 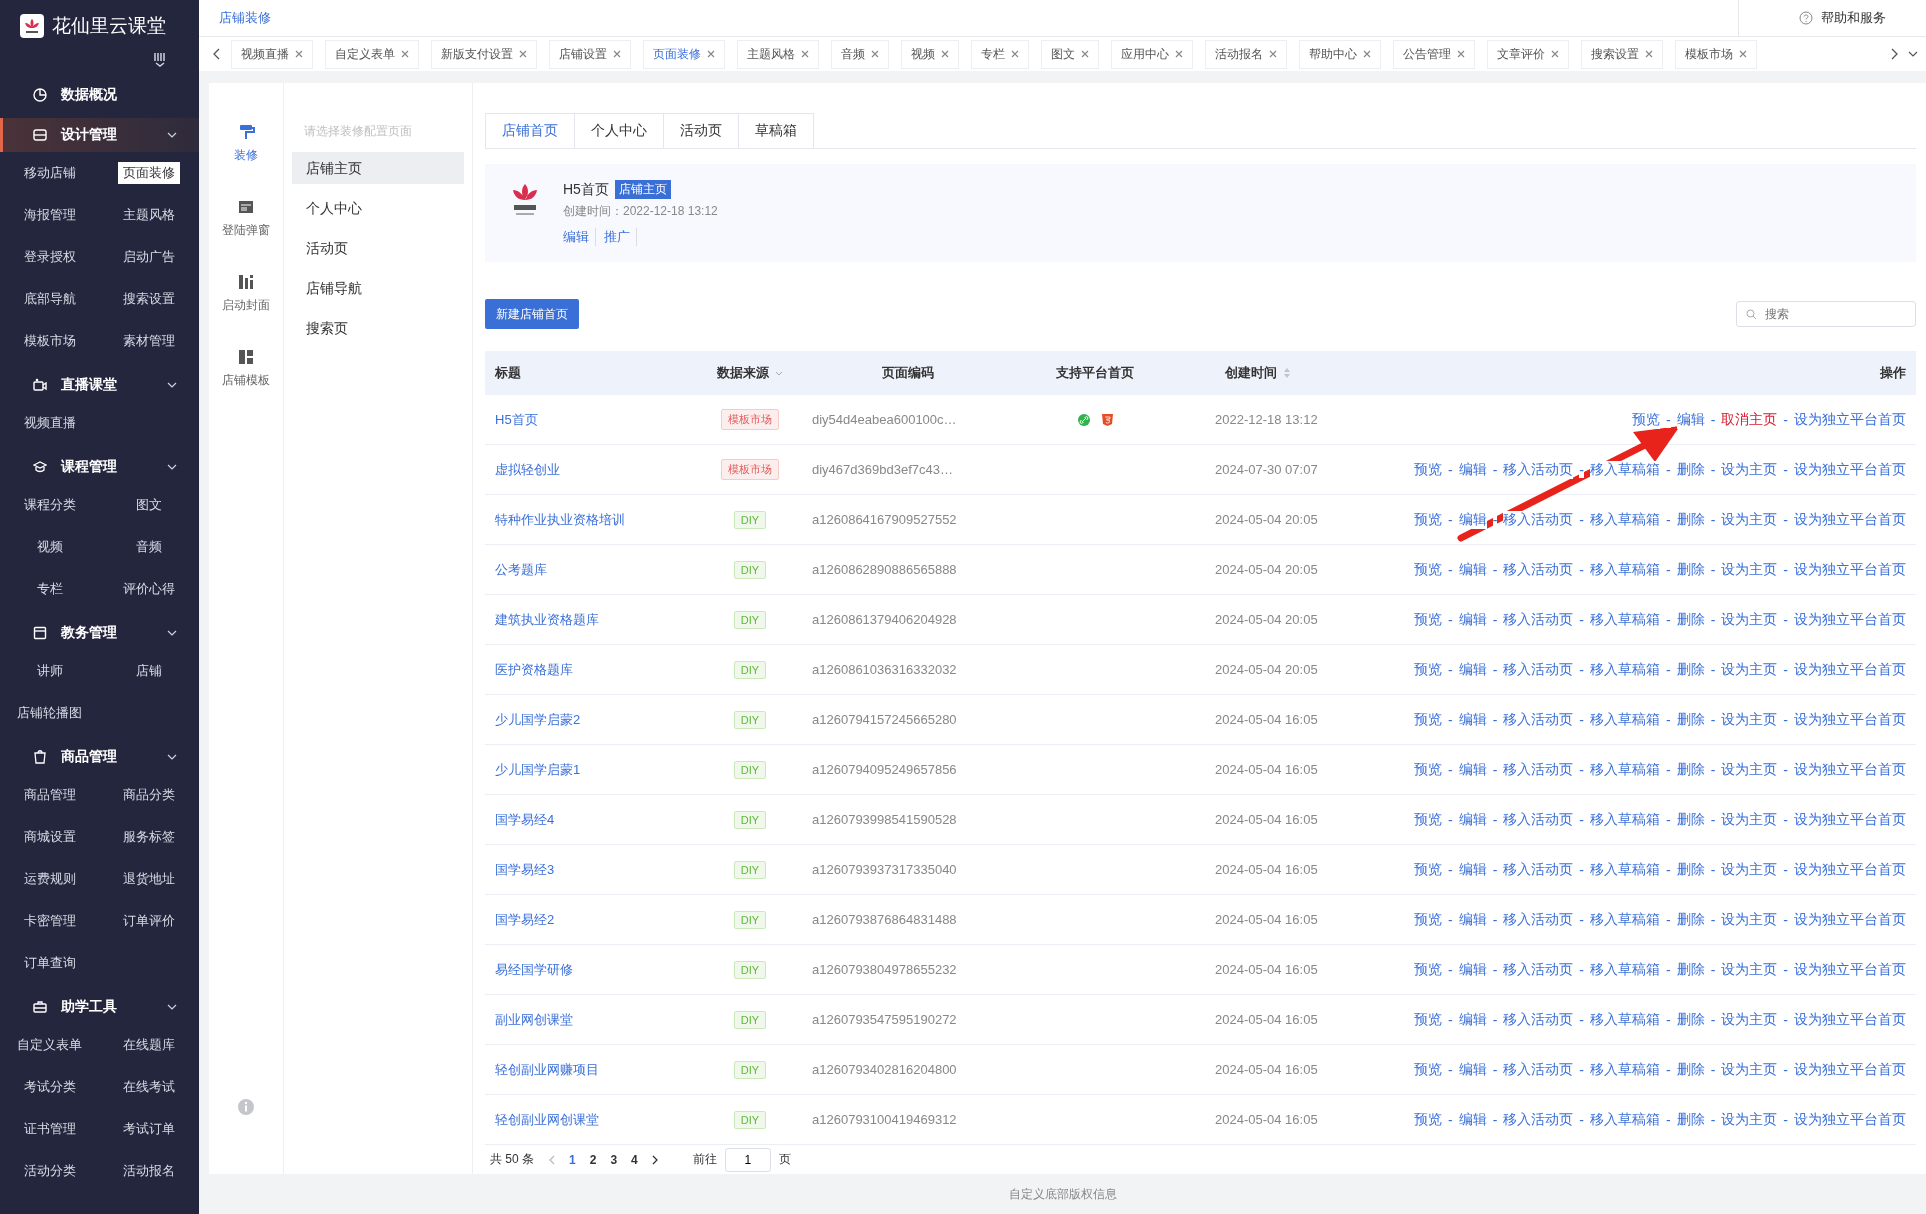 What do you see at coordinates (1913, 54) in the screenshot?
I see `dropdown-icon` at bounding box center [1913, 54].